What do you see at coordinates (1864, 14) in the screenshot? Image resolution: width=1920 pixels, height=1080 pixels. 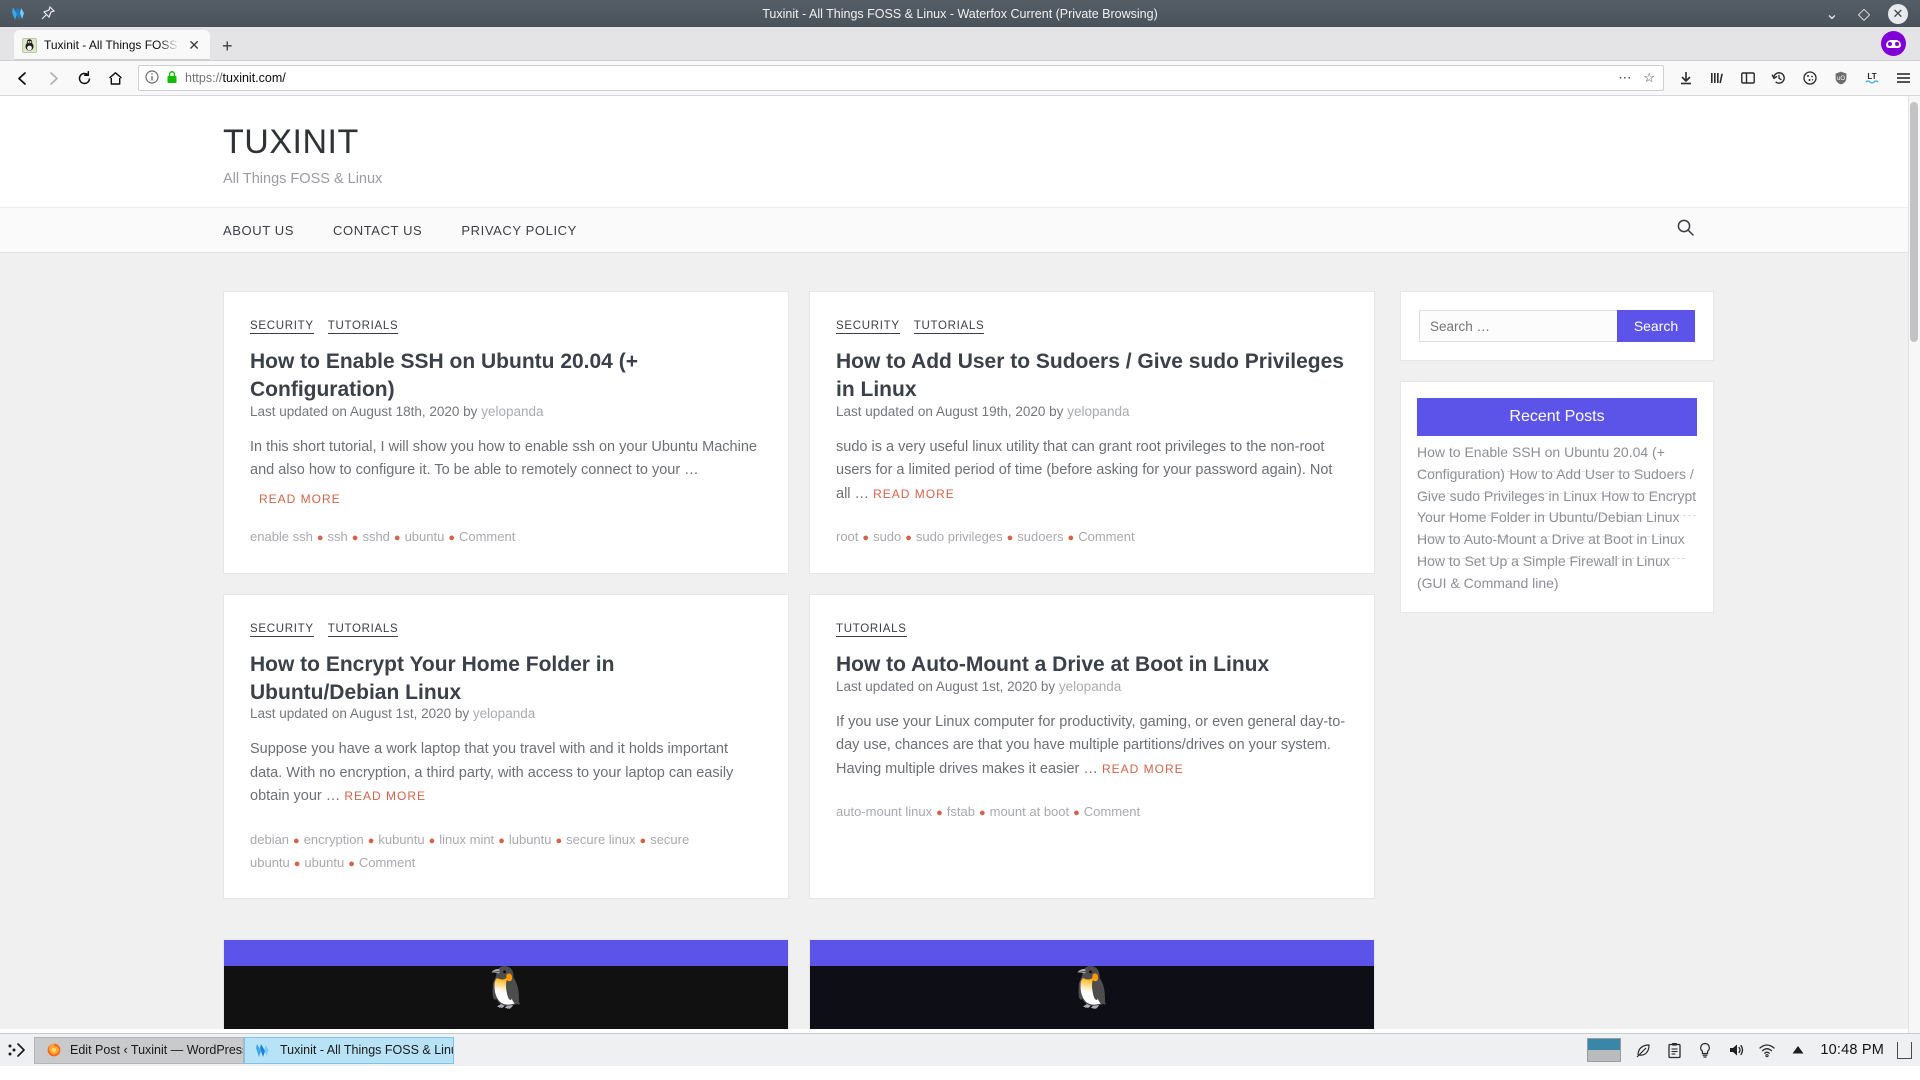 I see `restore-button: ◇` at bounding box center [1864, 14].